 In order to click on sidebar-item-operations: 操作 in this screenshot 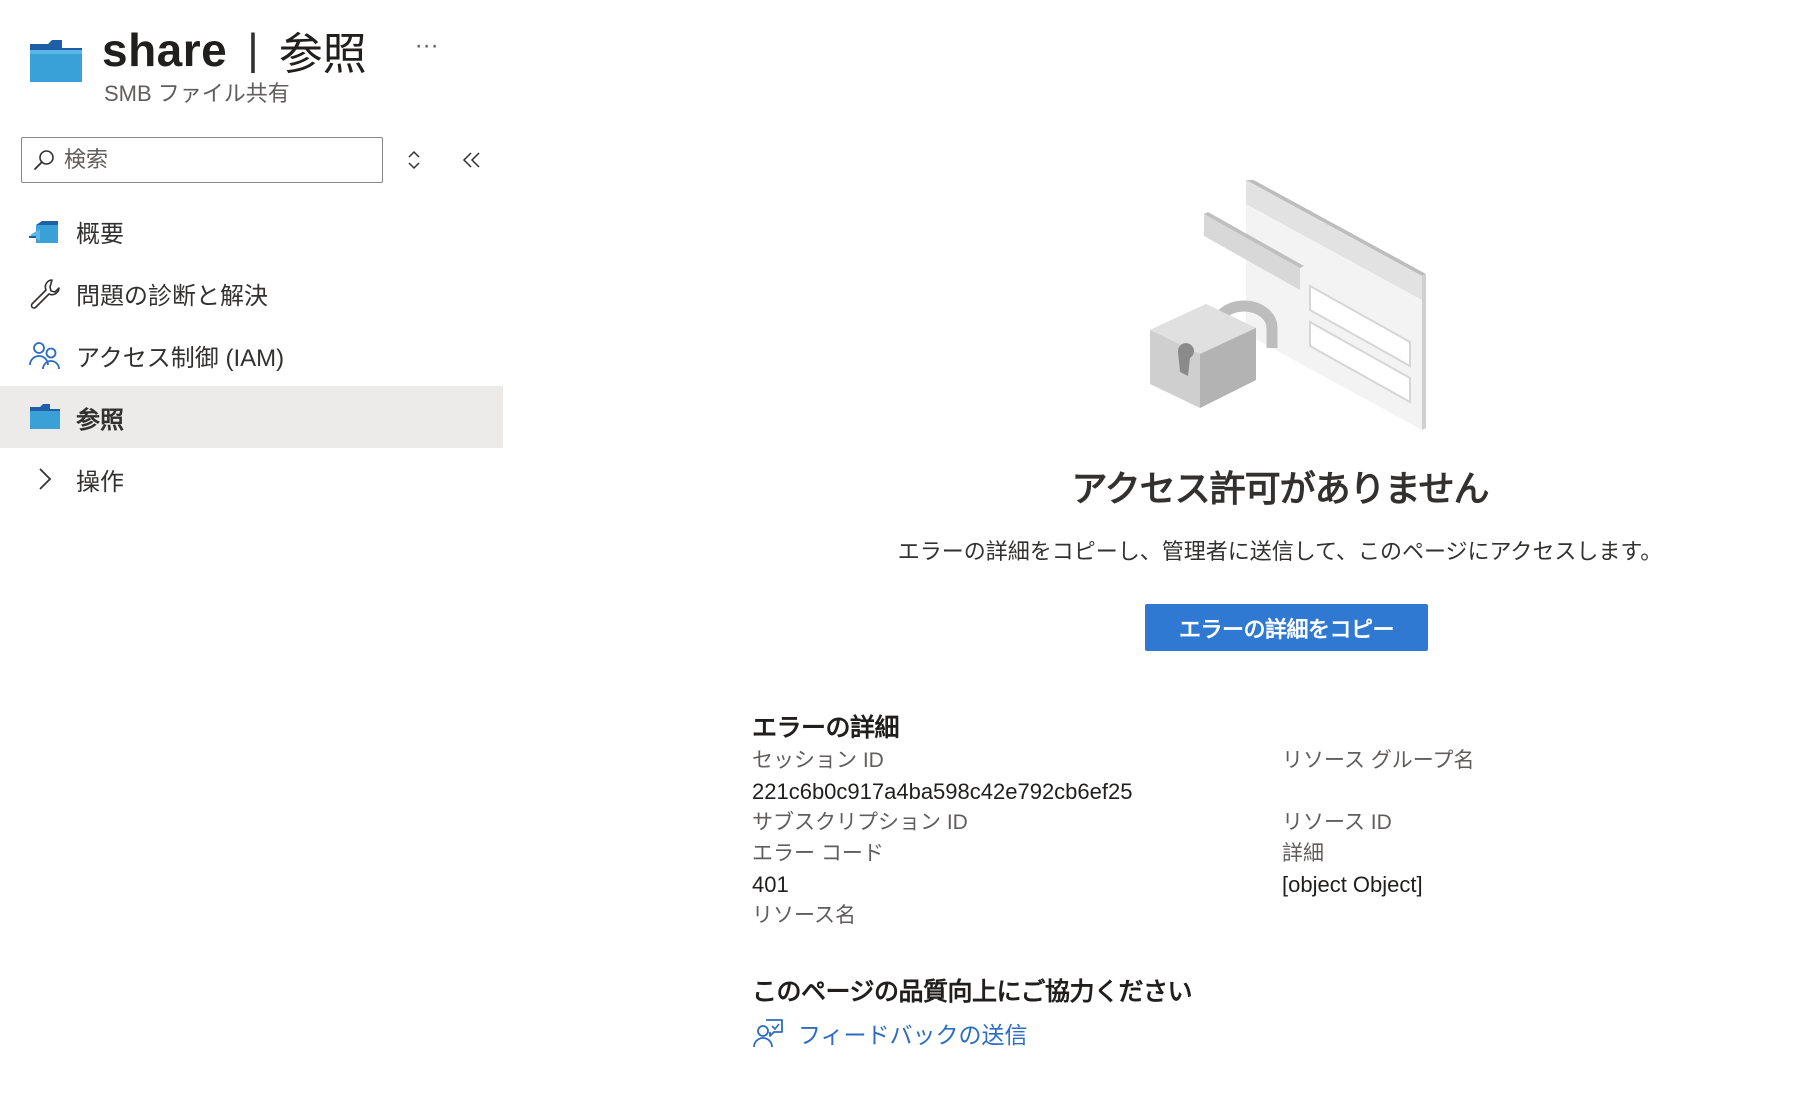, I will do `click(251, 479)`.